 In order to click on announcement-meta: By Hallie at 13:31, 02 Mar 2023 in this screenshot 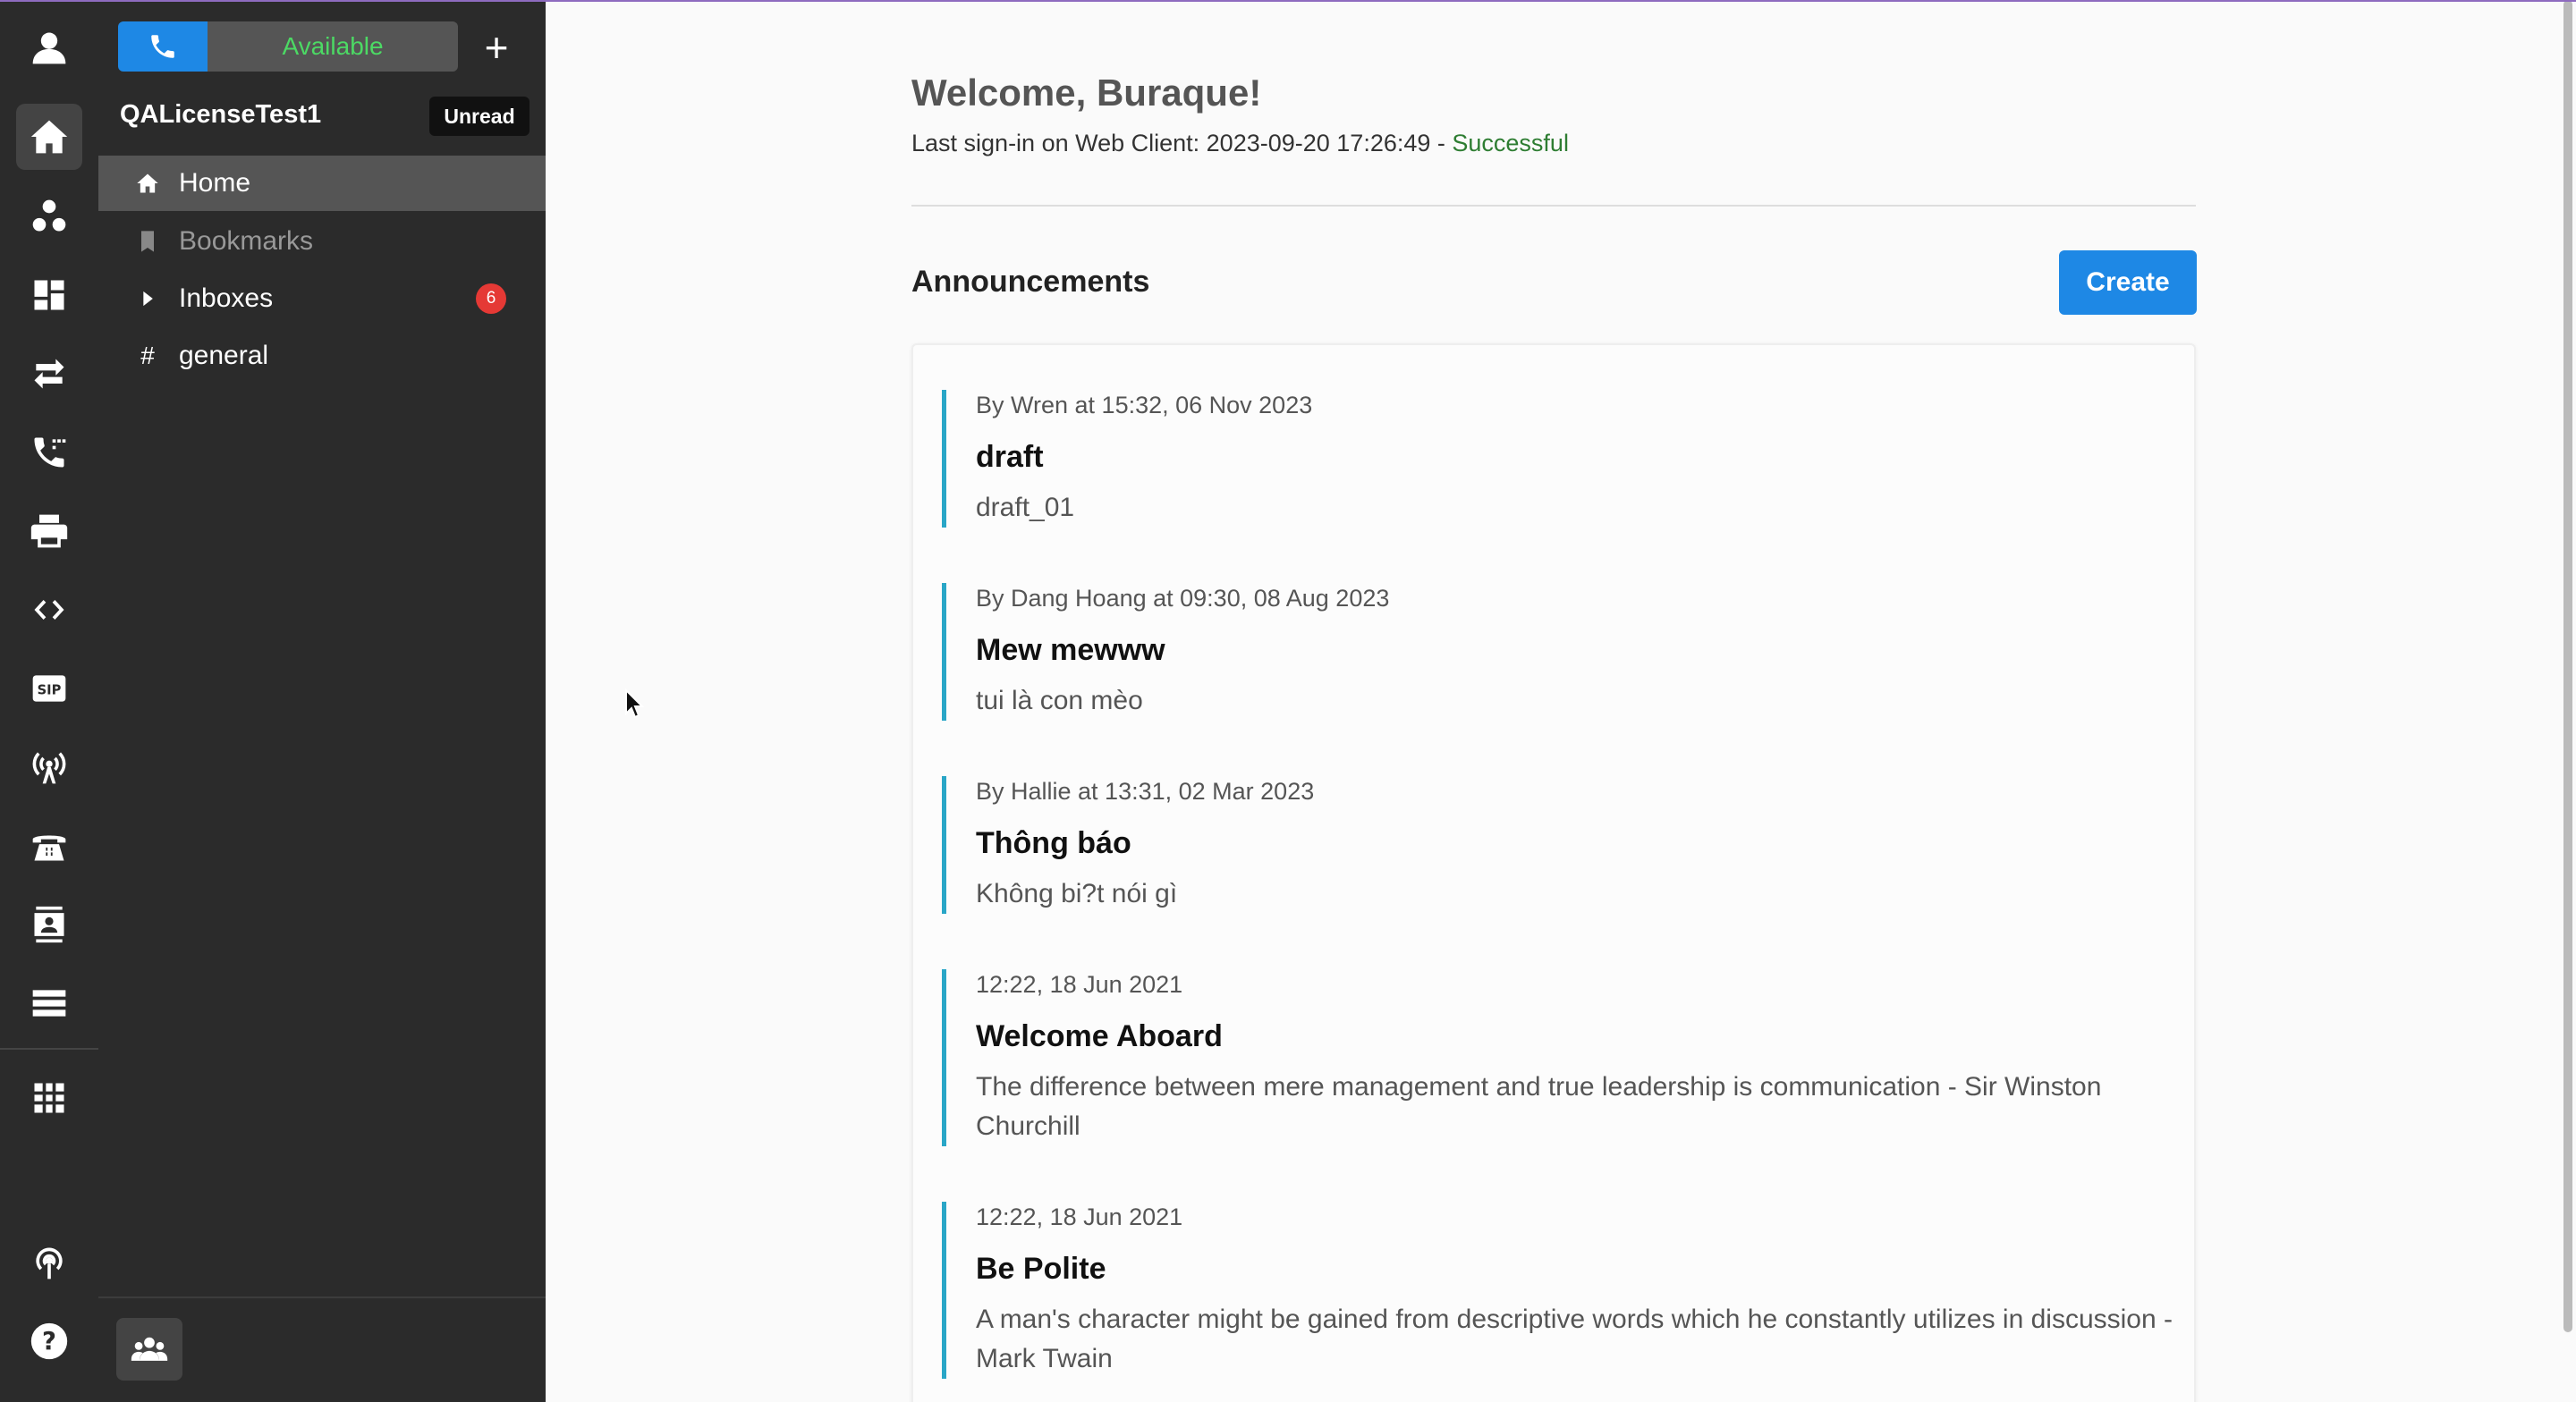, I will do `click(1145, 791)`.